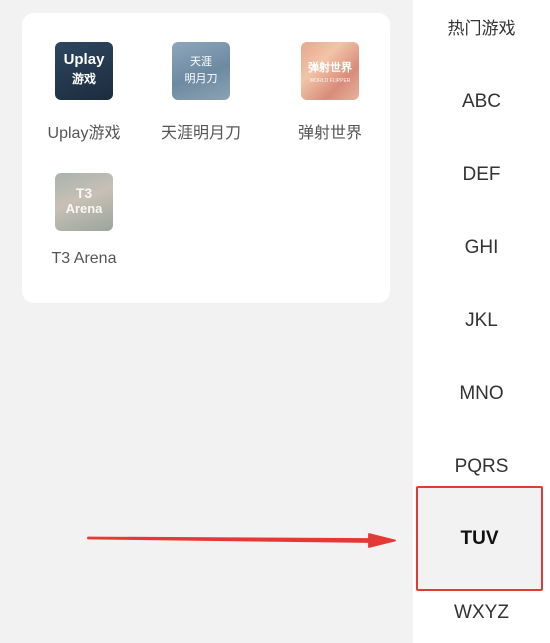 The width and height of the screenshot is (550, 643). Describe the element at coordinates (330, 131) in the screenshot. I see `game-label: 弹射世界` at that location.